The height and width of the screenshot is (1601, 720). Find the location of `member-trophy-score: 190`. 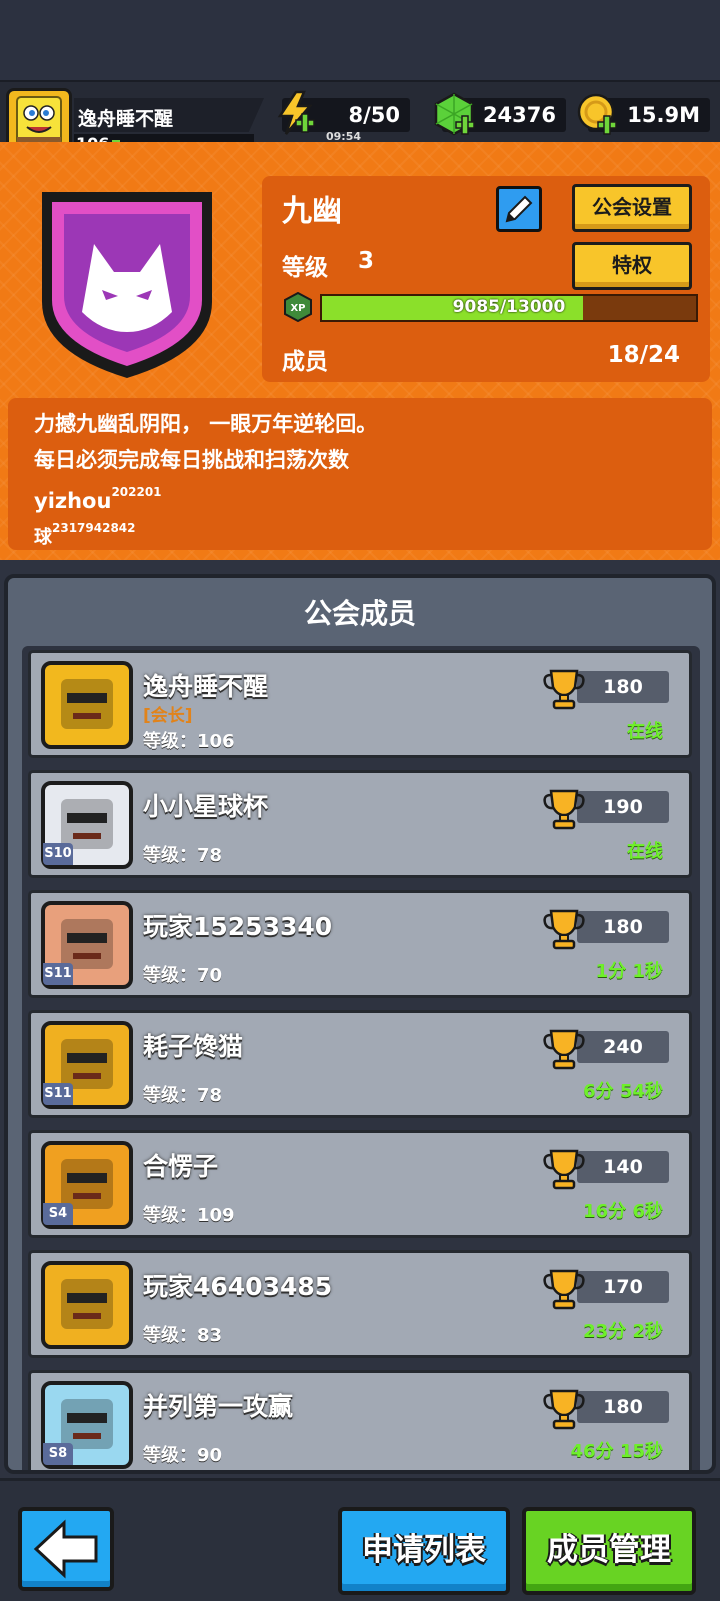

member-trophy-score: 190 is located at coordinates (623, 807).